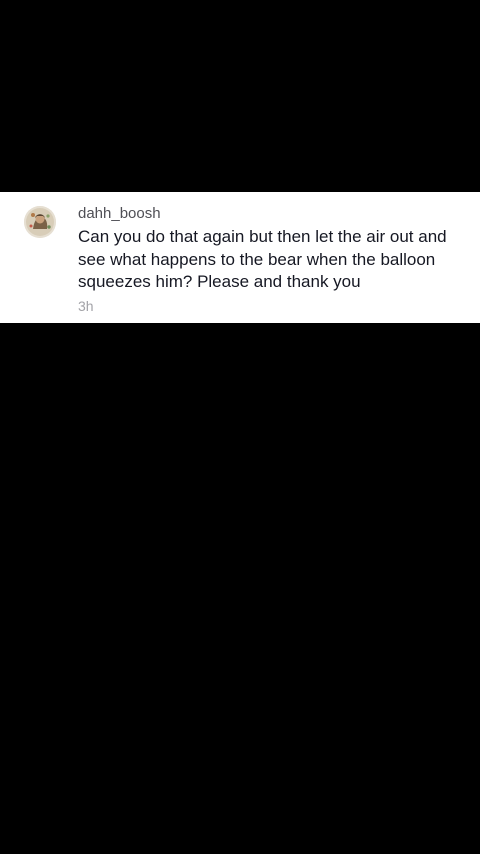 This screenshot has width=480, height=854. I want to click on user-avatar-icon, so click(40, 222).